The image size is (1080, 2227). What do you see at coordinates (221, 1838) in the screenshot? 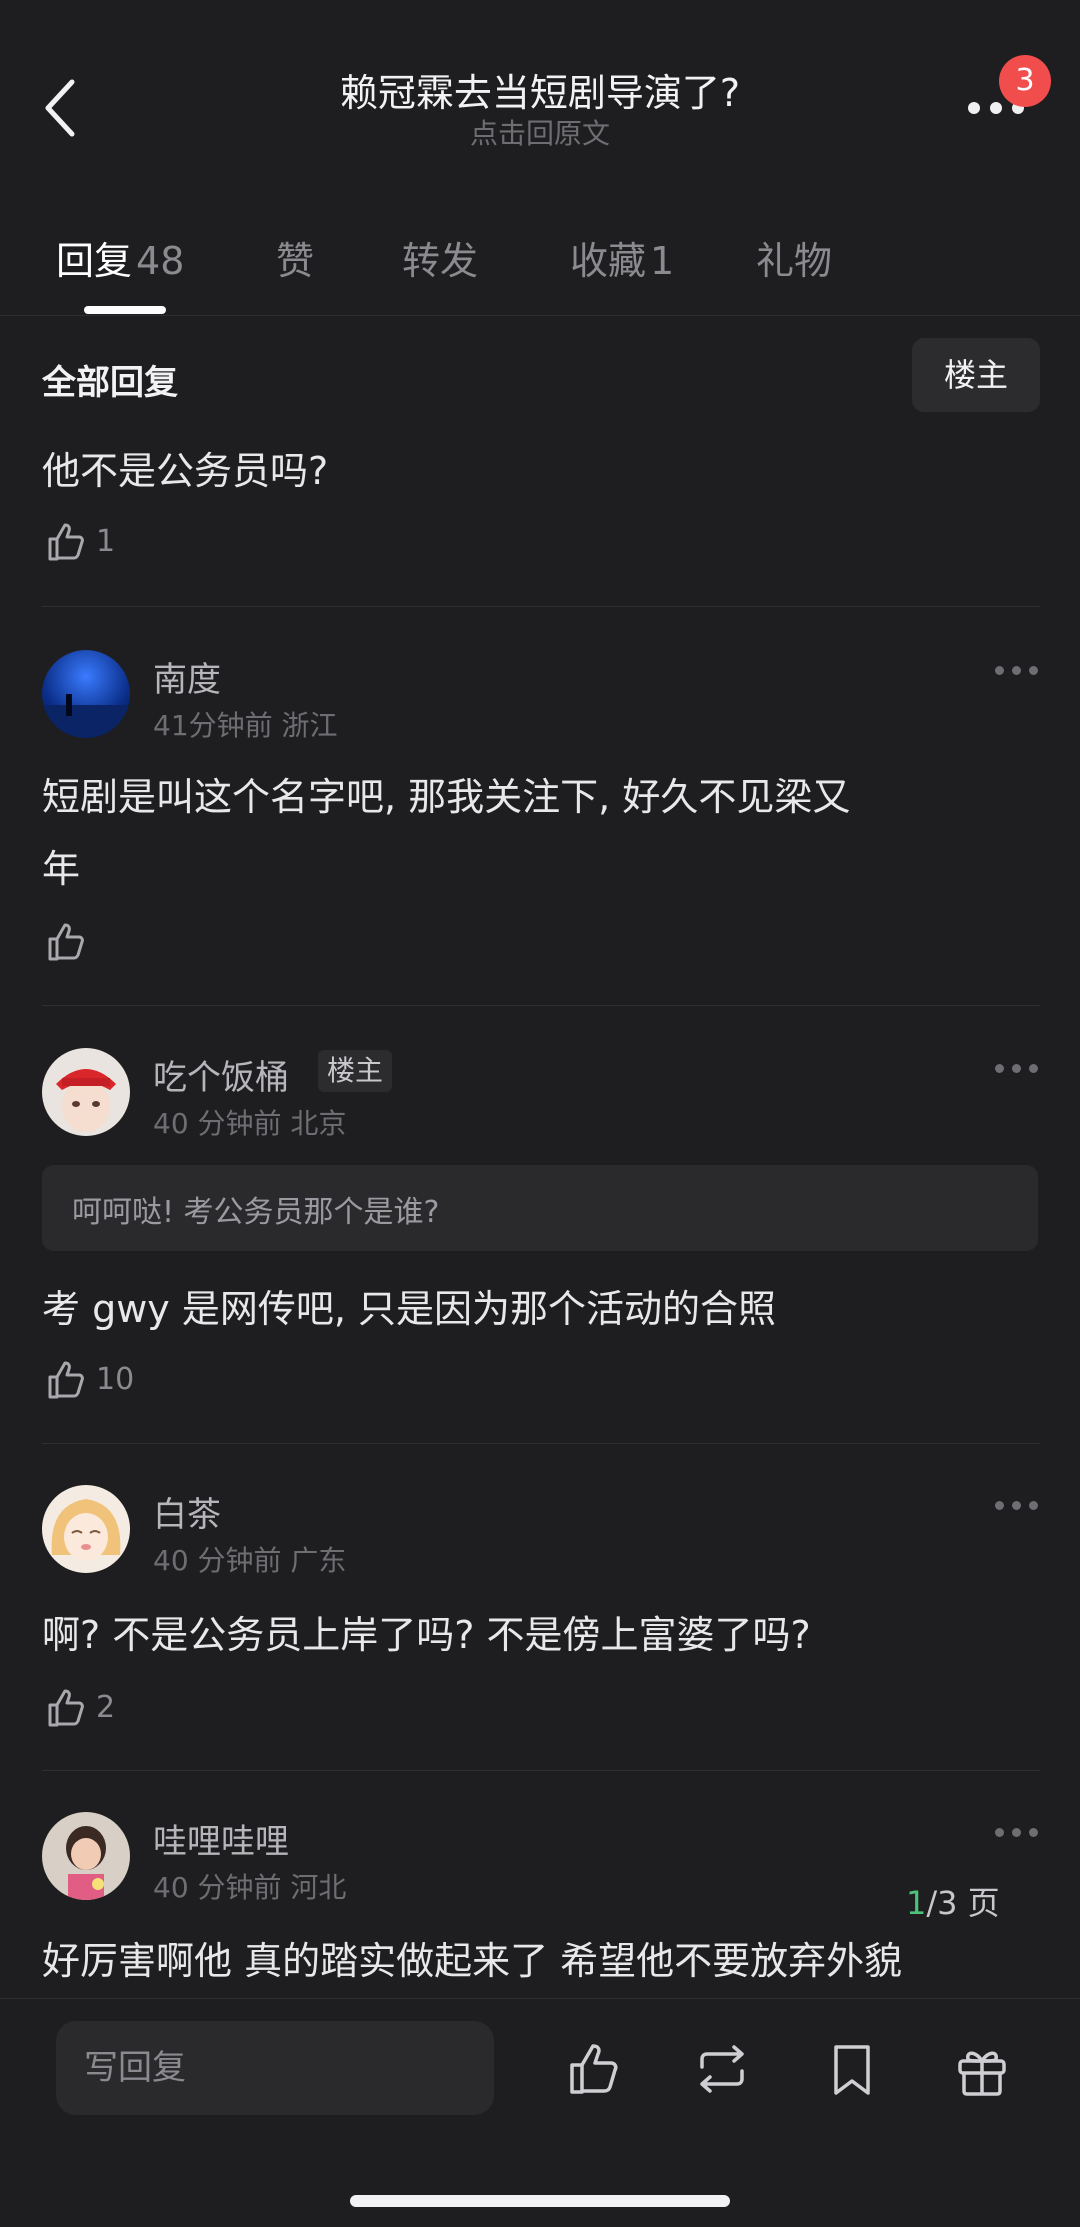
I see `username: 哇哩哇哩` at bounding box center [221, 1838].